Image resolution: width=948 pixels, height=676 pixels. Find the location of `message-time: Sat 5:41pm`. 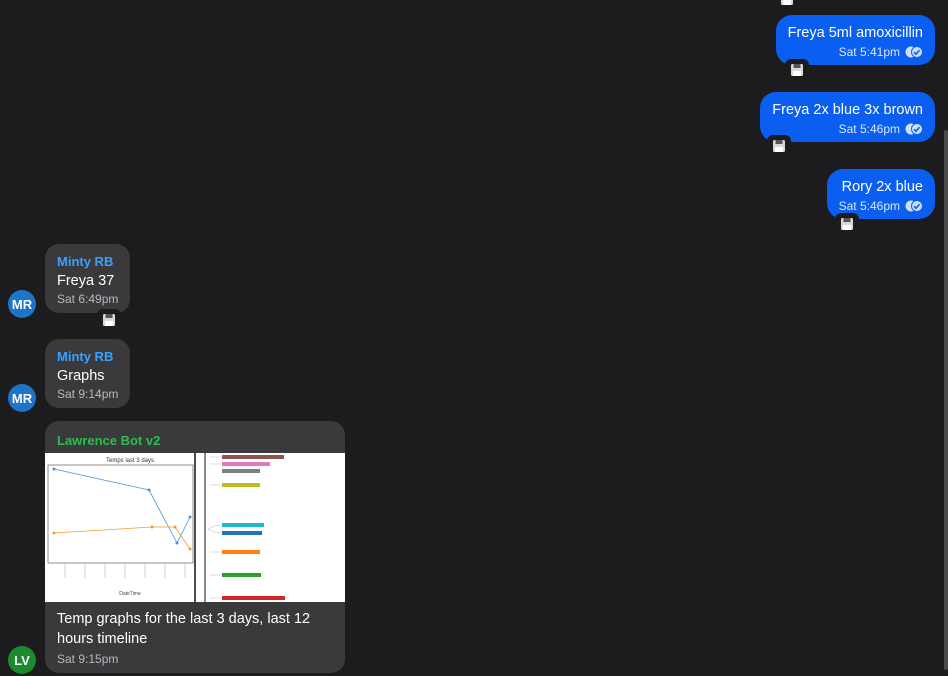

message-time: Sat 5:41pm is located at coordinates (869, 52).